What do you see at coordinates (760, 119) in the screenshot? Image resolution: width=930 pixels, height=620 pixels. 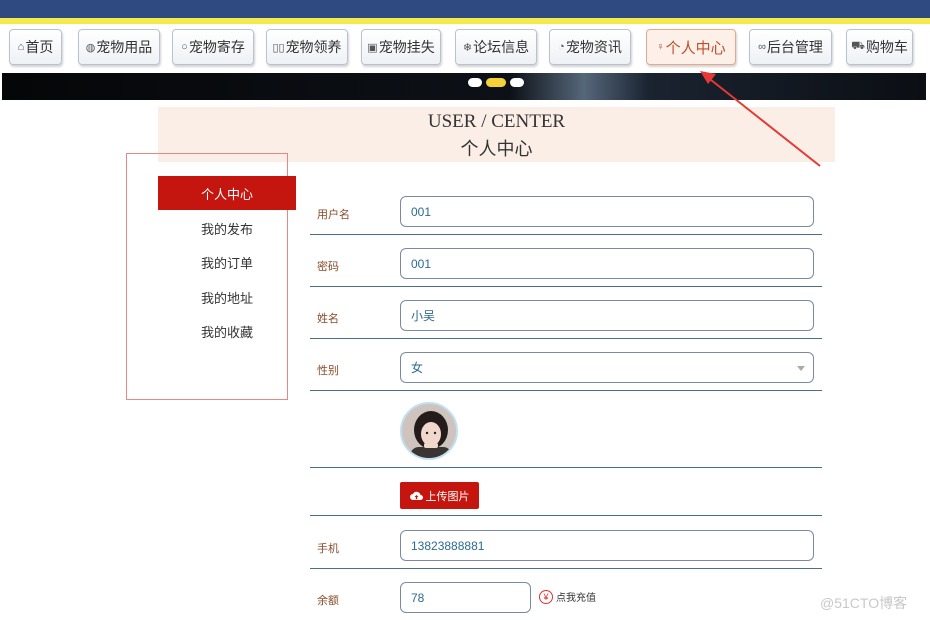 I see `annotation-arrow` at bounding box center [760, 119].